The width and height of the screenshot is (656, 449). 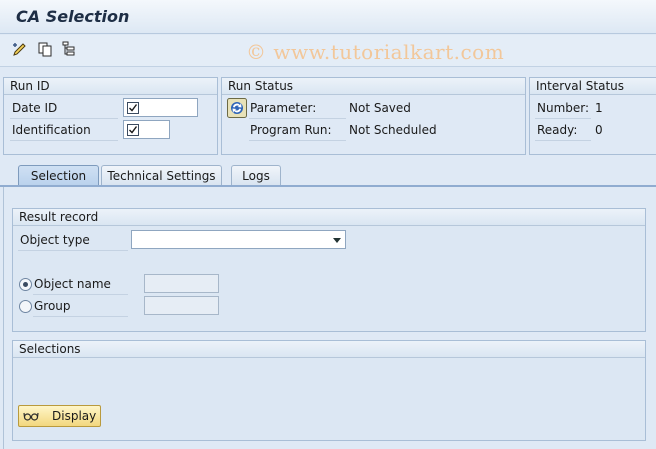 What do you see at coordinates (25, 284) in the screenshot?
I see `object-name-radio` at bounding box center [25, 284].